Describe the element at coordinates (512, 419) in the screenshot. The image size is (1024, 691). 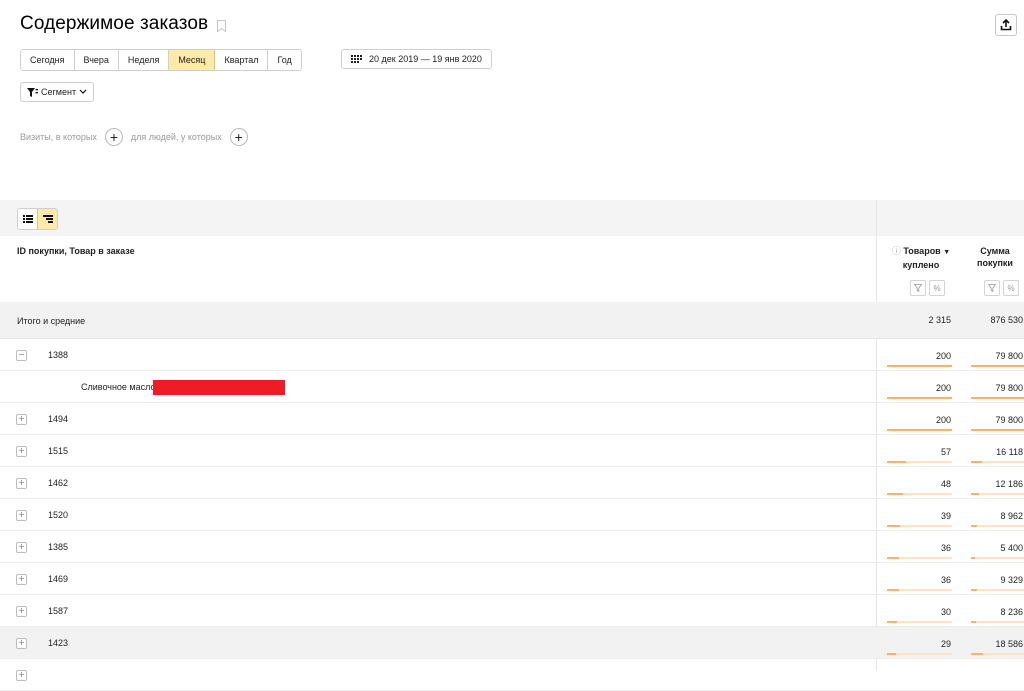
I see `table-row: +1494 200 79 800` at that location.